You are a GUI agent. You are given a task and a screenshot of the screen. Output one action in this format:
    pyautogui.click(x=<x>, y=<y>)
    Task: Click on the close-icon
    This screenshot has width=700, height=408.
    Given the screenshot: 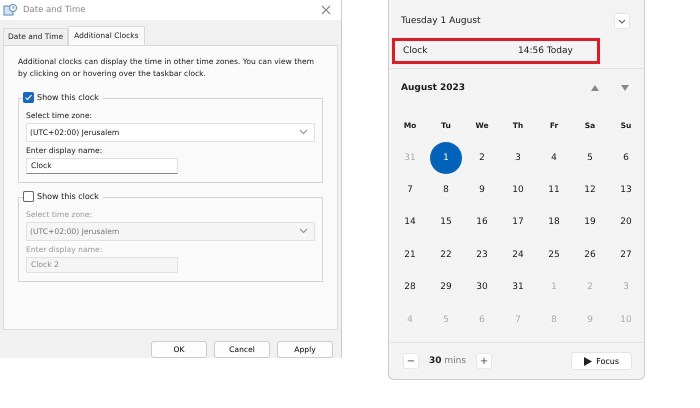 What is the action you would take?
    pyautogui.click(x=326, y=9)
    